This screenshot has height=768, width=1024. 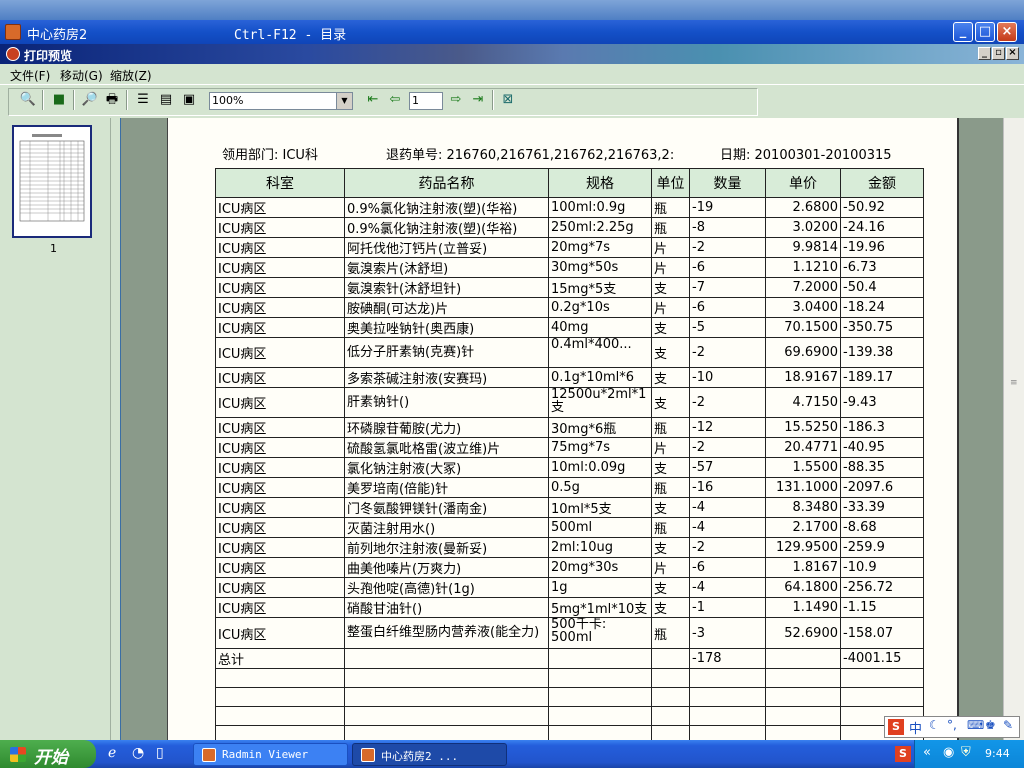 What do you see at coordinates (803, 447) in the screenshot?
I see `table-cell: 20.4771` at bounding box center [803, 447].